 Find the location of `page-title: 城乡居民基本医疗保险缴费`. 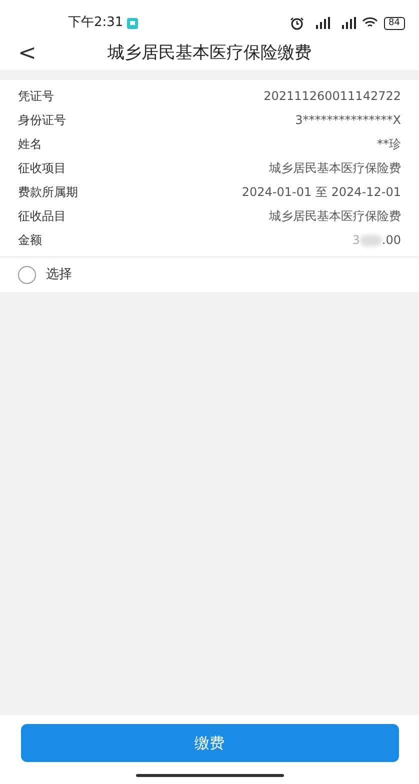

page-title: 城乡居民基本医疗保险缴费 is located at coordinates (210, 54).